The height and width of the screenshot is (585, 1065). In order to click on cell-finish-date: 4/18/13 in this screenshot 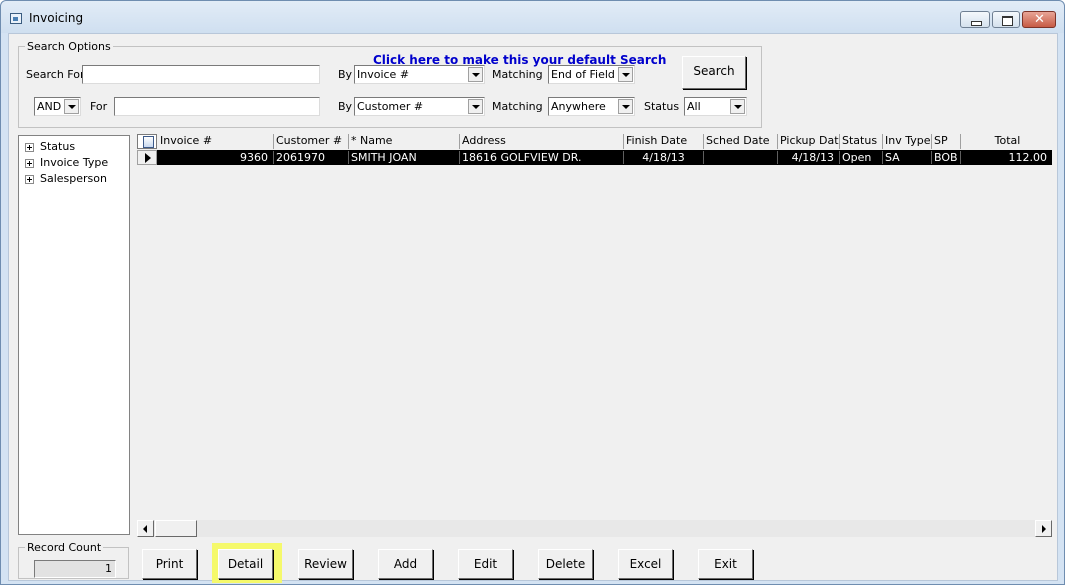, I will do `click(664, 157)`.